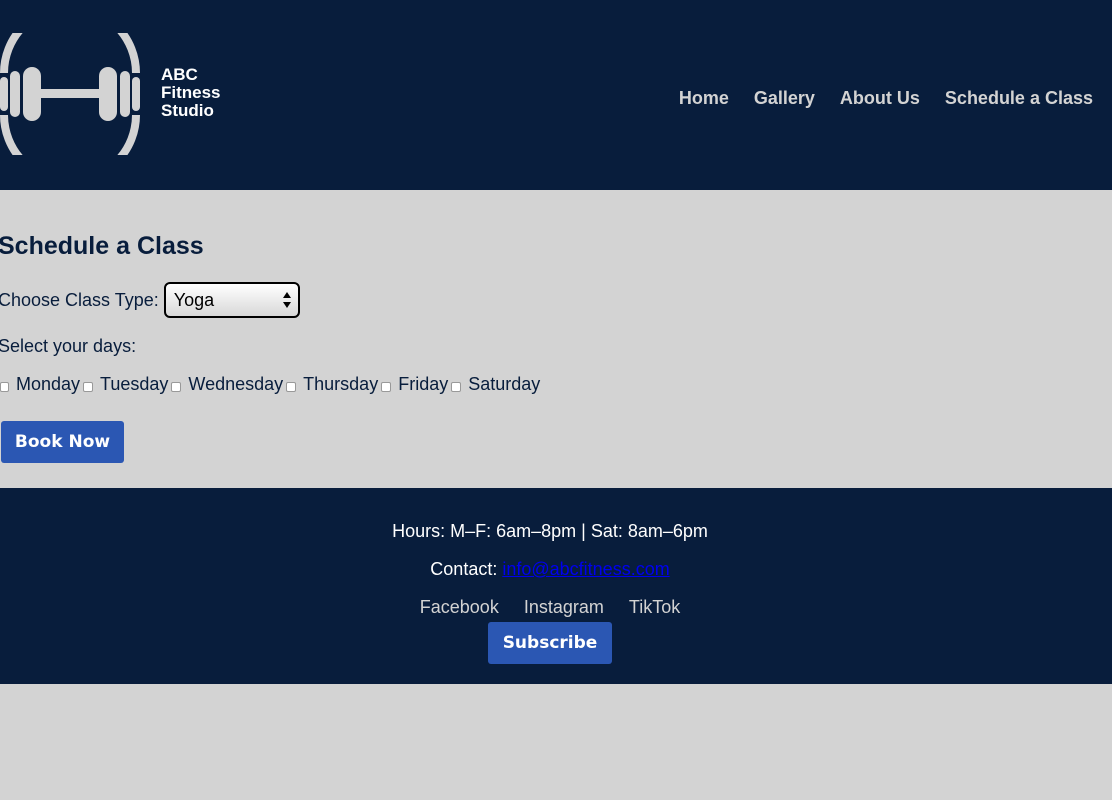 Image resolution: width=1112 pixels, height=800 pixels. I want to click on day-option-saturday: Saturday, so click(495, 384).